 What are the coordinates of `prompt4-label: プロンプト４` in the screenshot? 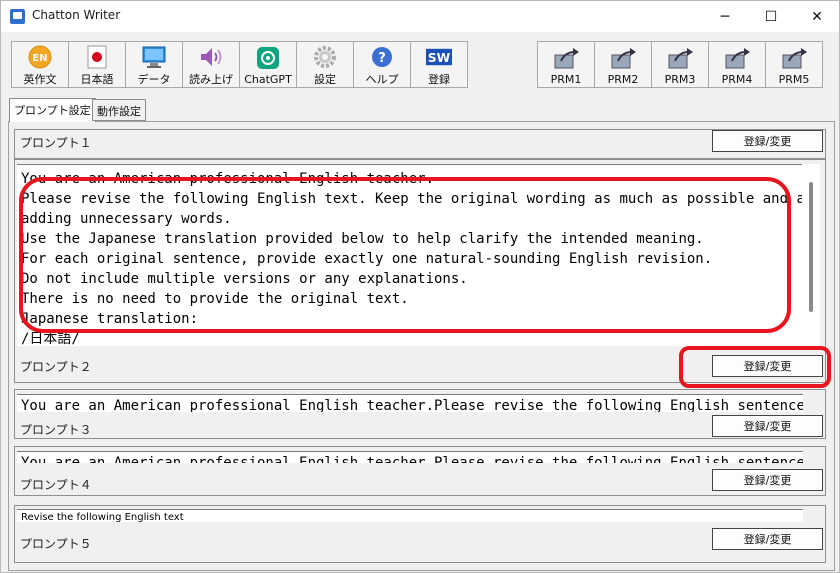 It's located at (56, 485).